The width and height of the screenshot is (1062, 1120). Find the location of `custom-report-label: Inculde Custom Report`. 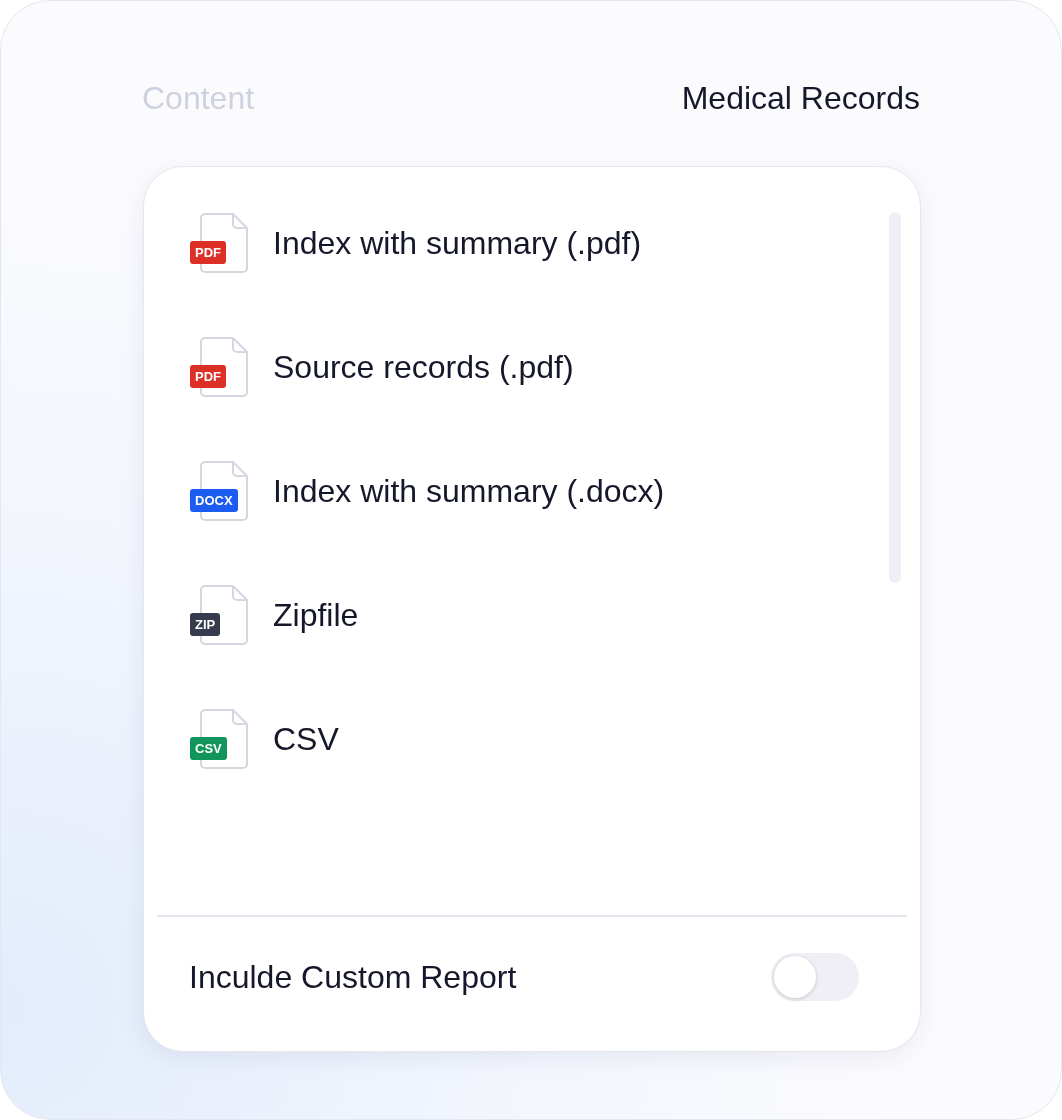

custom-report-label: Inculde Custom Report is located at coordinates (353, 977).